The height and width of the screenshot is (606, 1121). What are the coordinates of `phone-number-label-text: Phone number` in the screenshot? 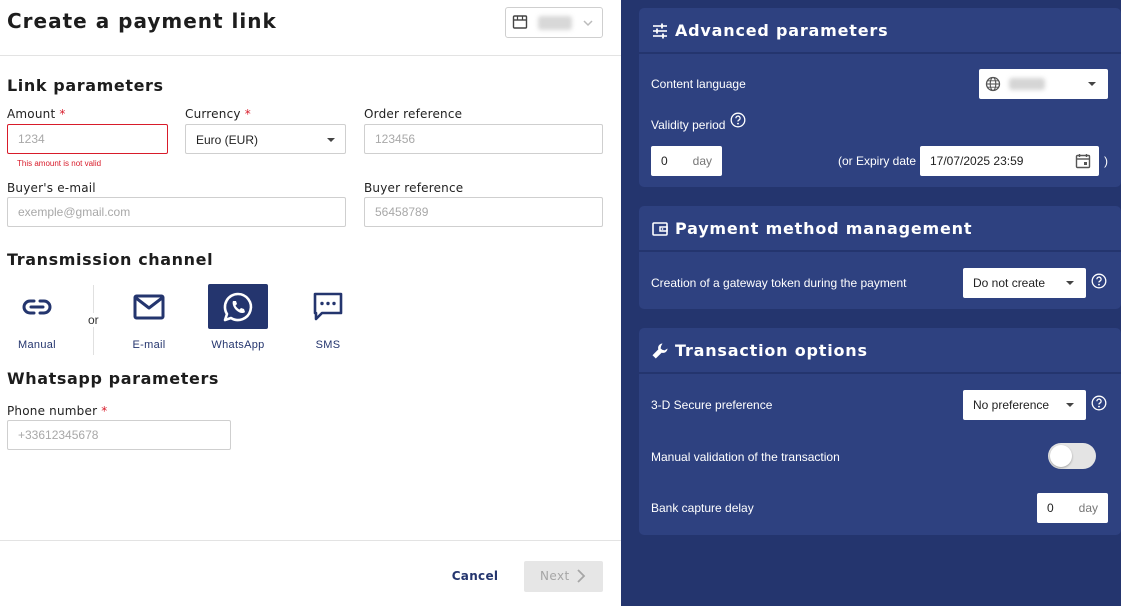 It's located at (52, 411).